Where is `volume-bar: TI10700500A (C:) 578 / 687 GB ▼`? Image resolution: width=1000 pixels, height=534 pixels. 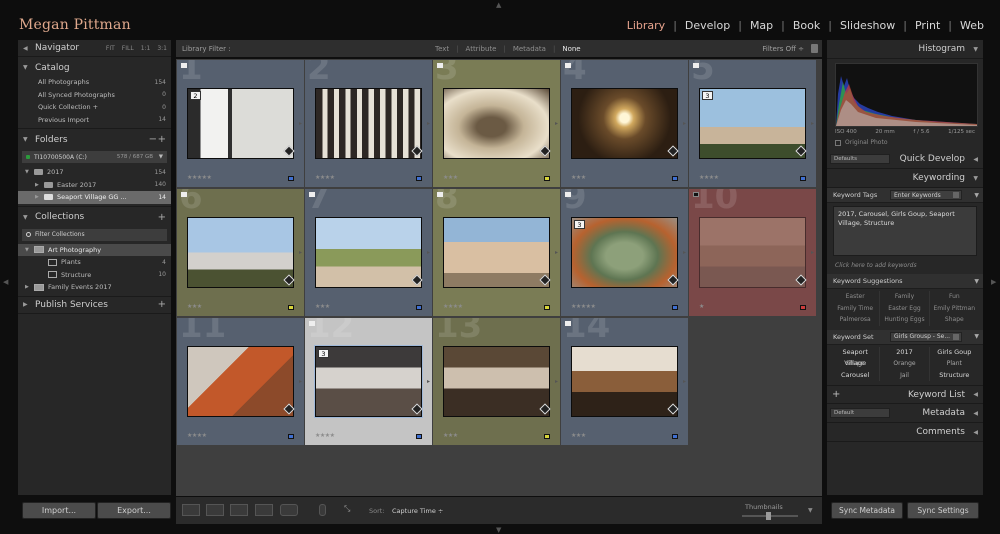
volume-bar: TI10700500A (C:) 578 / 687 GB ▼ is located at coordinates (94, 157).